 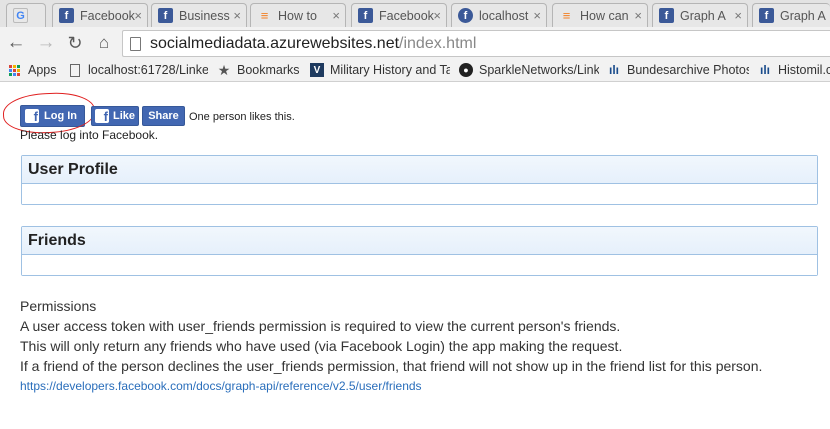 What do you see at coordinates (317, 70) in the screenshot?
I see `military-history-icon: V` at bounding box center [317, 70].